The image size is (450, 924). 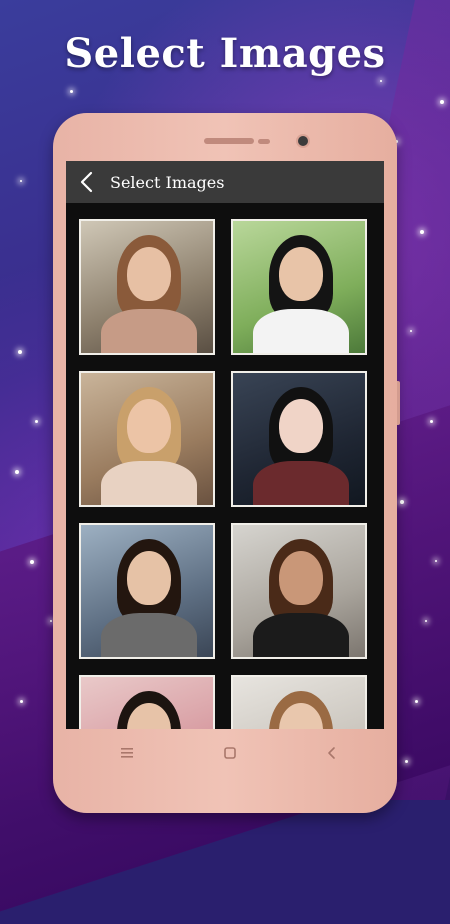 I want to click on system-nav-bar, so click(x=225, y=753).